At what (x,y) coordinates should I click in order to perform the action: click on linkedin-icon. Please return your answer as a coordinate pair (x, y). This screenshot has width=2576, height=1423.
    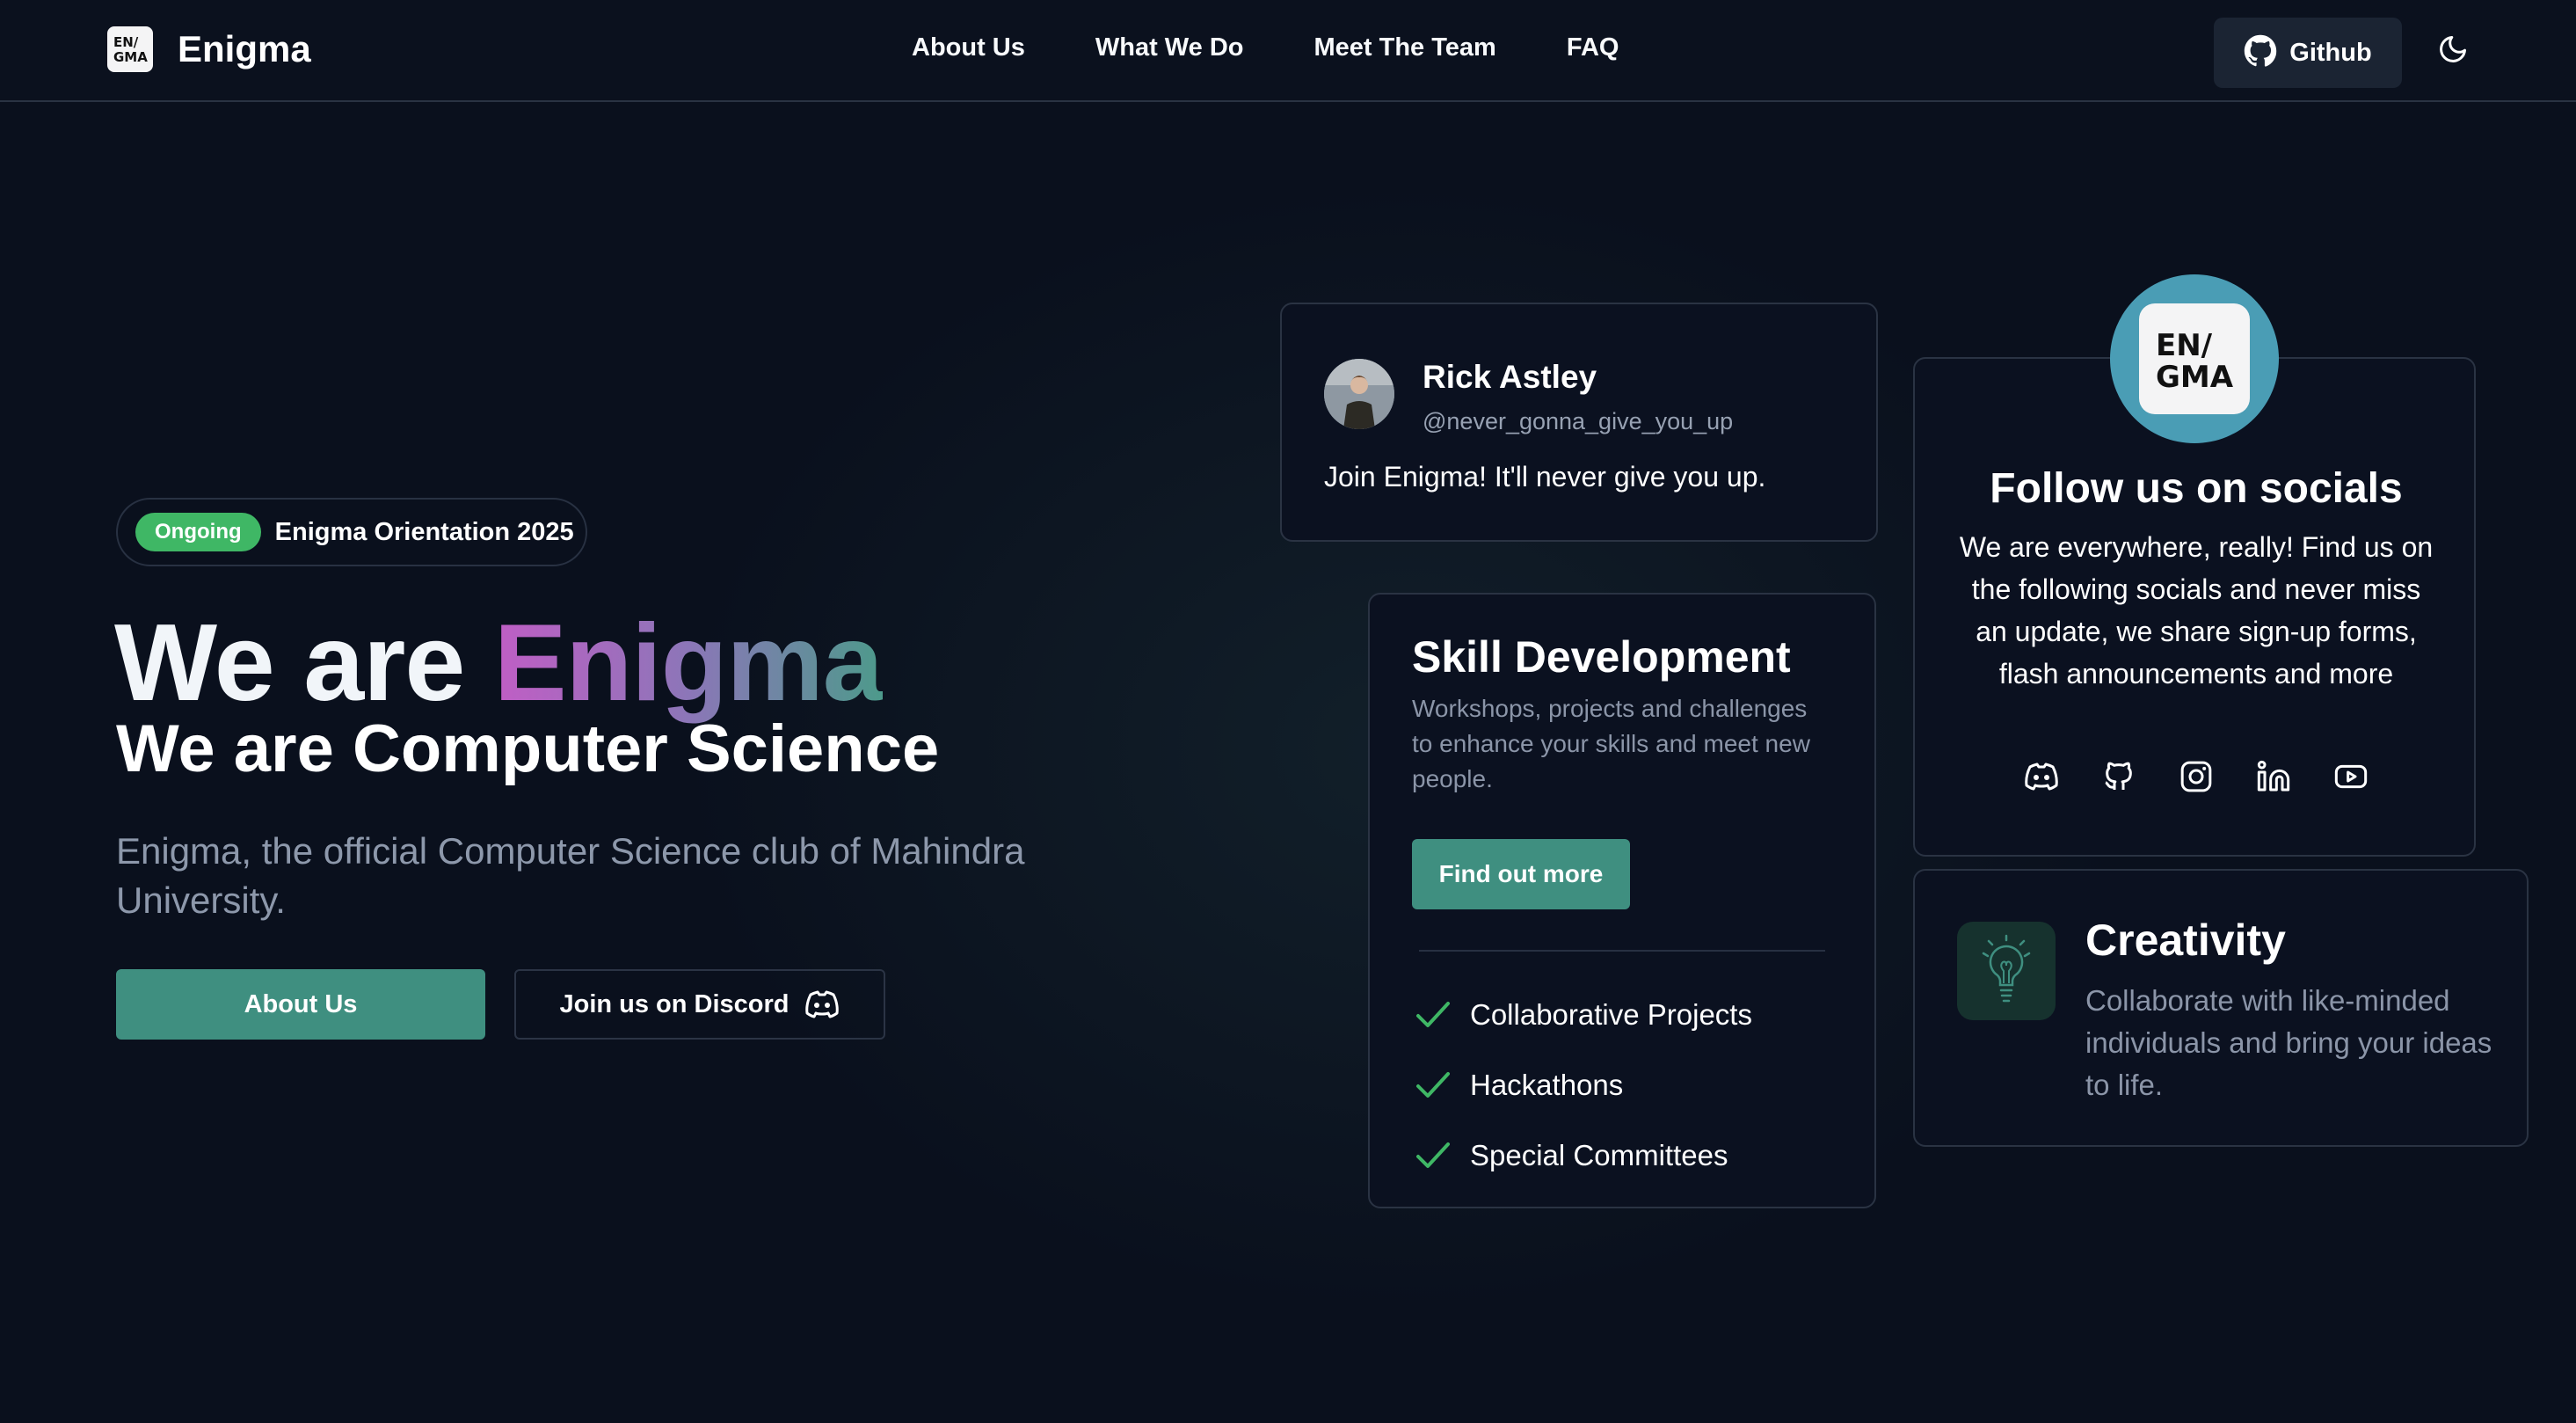
    Looking at the image, I should click on (2273, 776).